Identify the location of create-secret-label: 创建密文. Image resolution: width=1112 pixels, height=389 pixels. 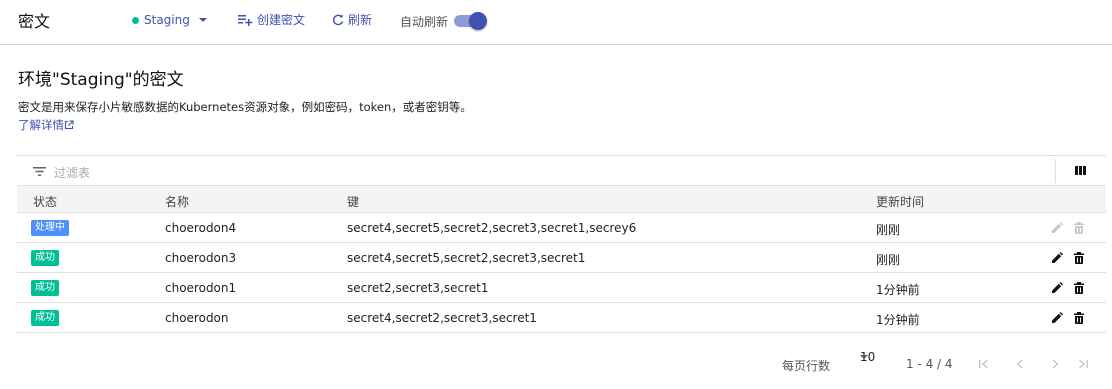
(281, 20).